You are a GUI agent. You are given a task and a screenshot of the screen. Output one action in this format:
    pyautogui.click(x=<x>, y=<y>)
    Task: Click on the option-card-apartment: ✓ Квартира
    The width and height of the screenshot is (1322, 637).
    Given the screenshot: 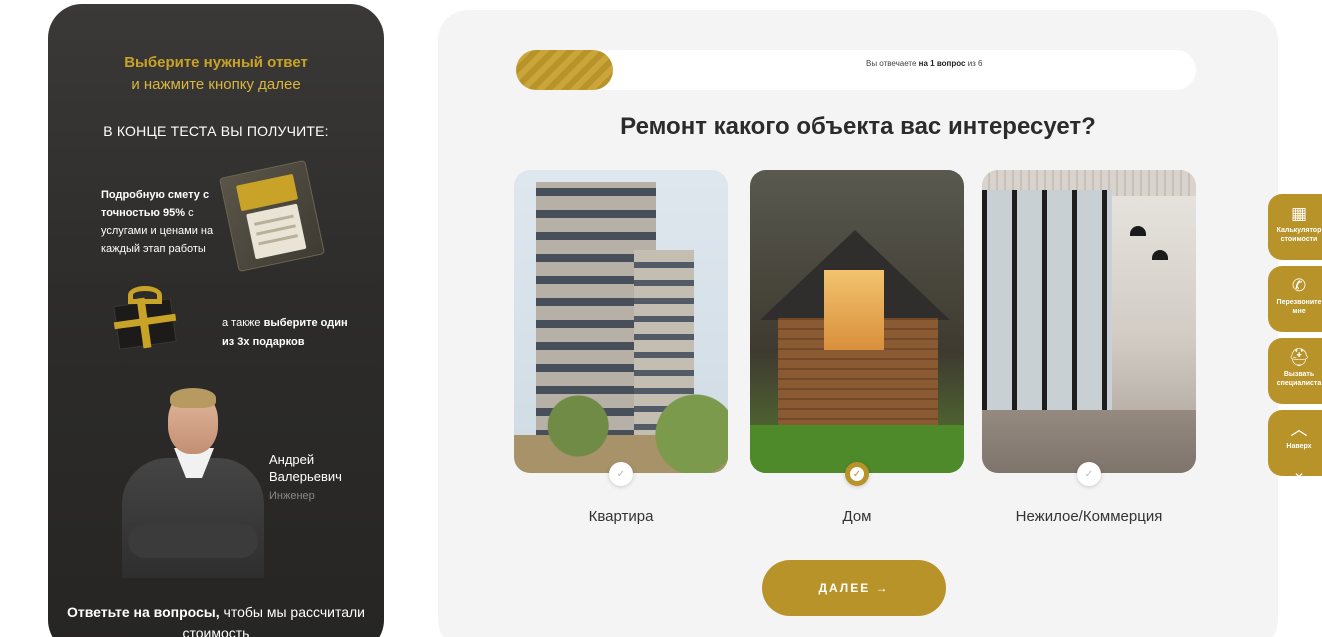 What is the action you would take?
    pyautogui.click(x=621, y=352)
    